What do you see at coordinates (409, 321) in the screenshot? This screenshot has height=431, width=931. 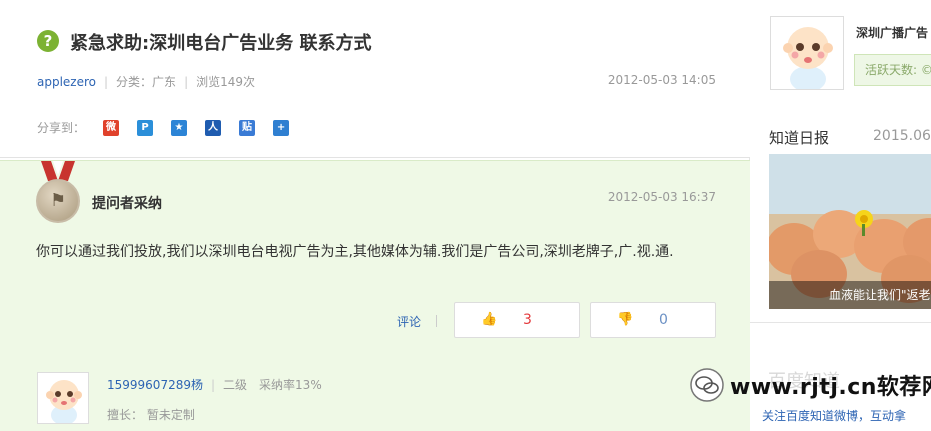 I see `comment-button: 评论` at bounding box center [409, 321].